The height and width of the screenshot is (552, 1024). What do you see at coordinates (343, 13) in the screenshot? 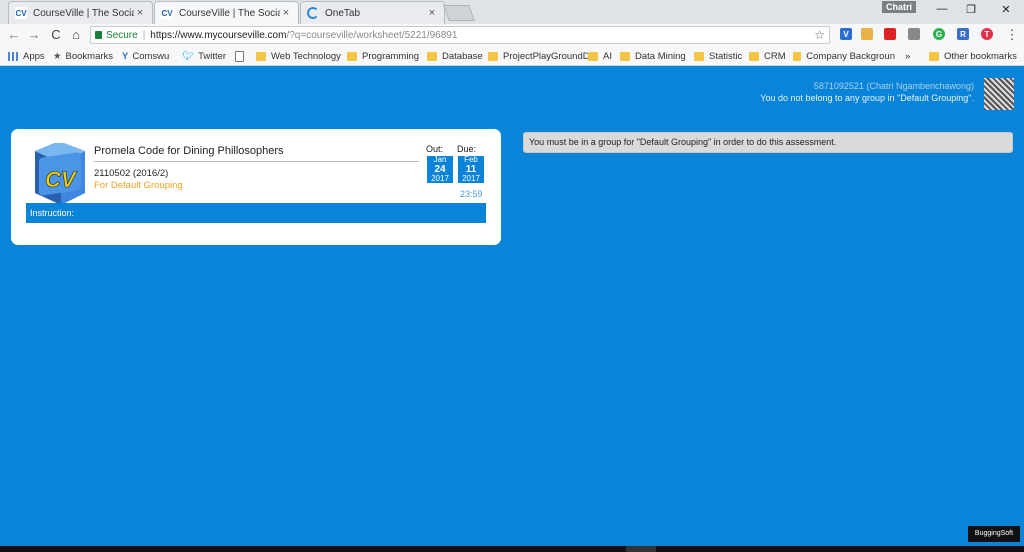
I see `tab-title: OneTab` at bounding box center [343, 13].